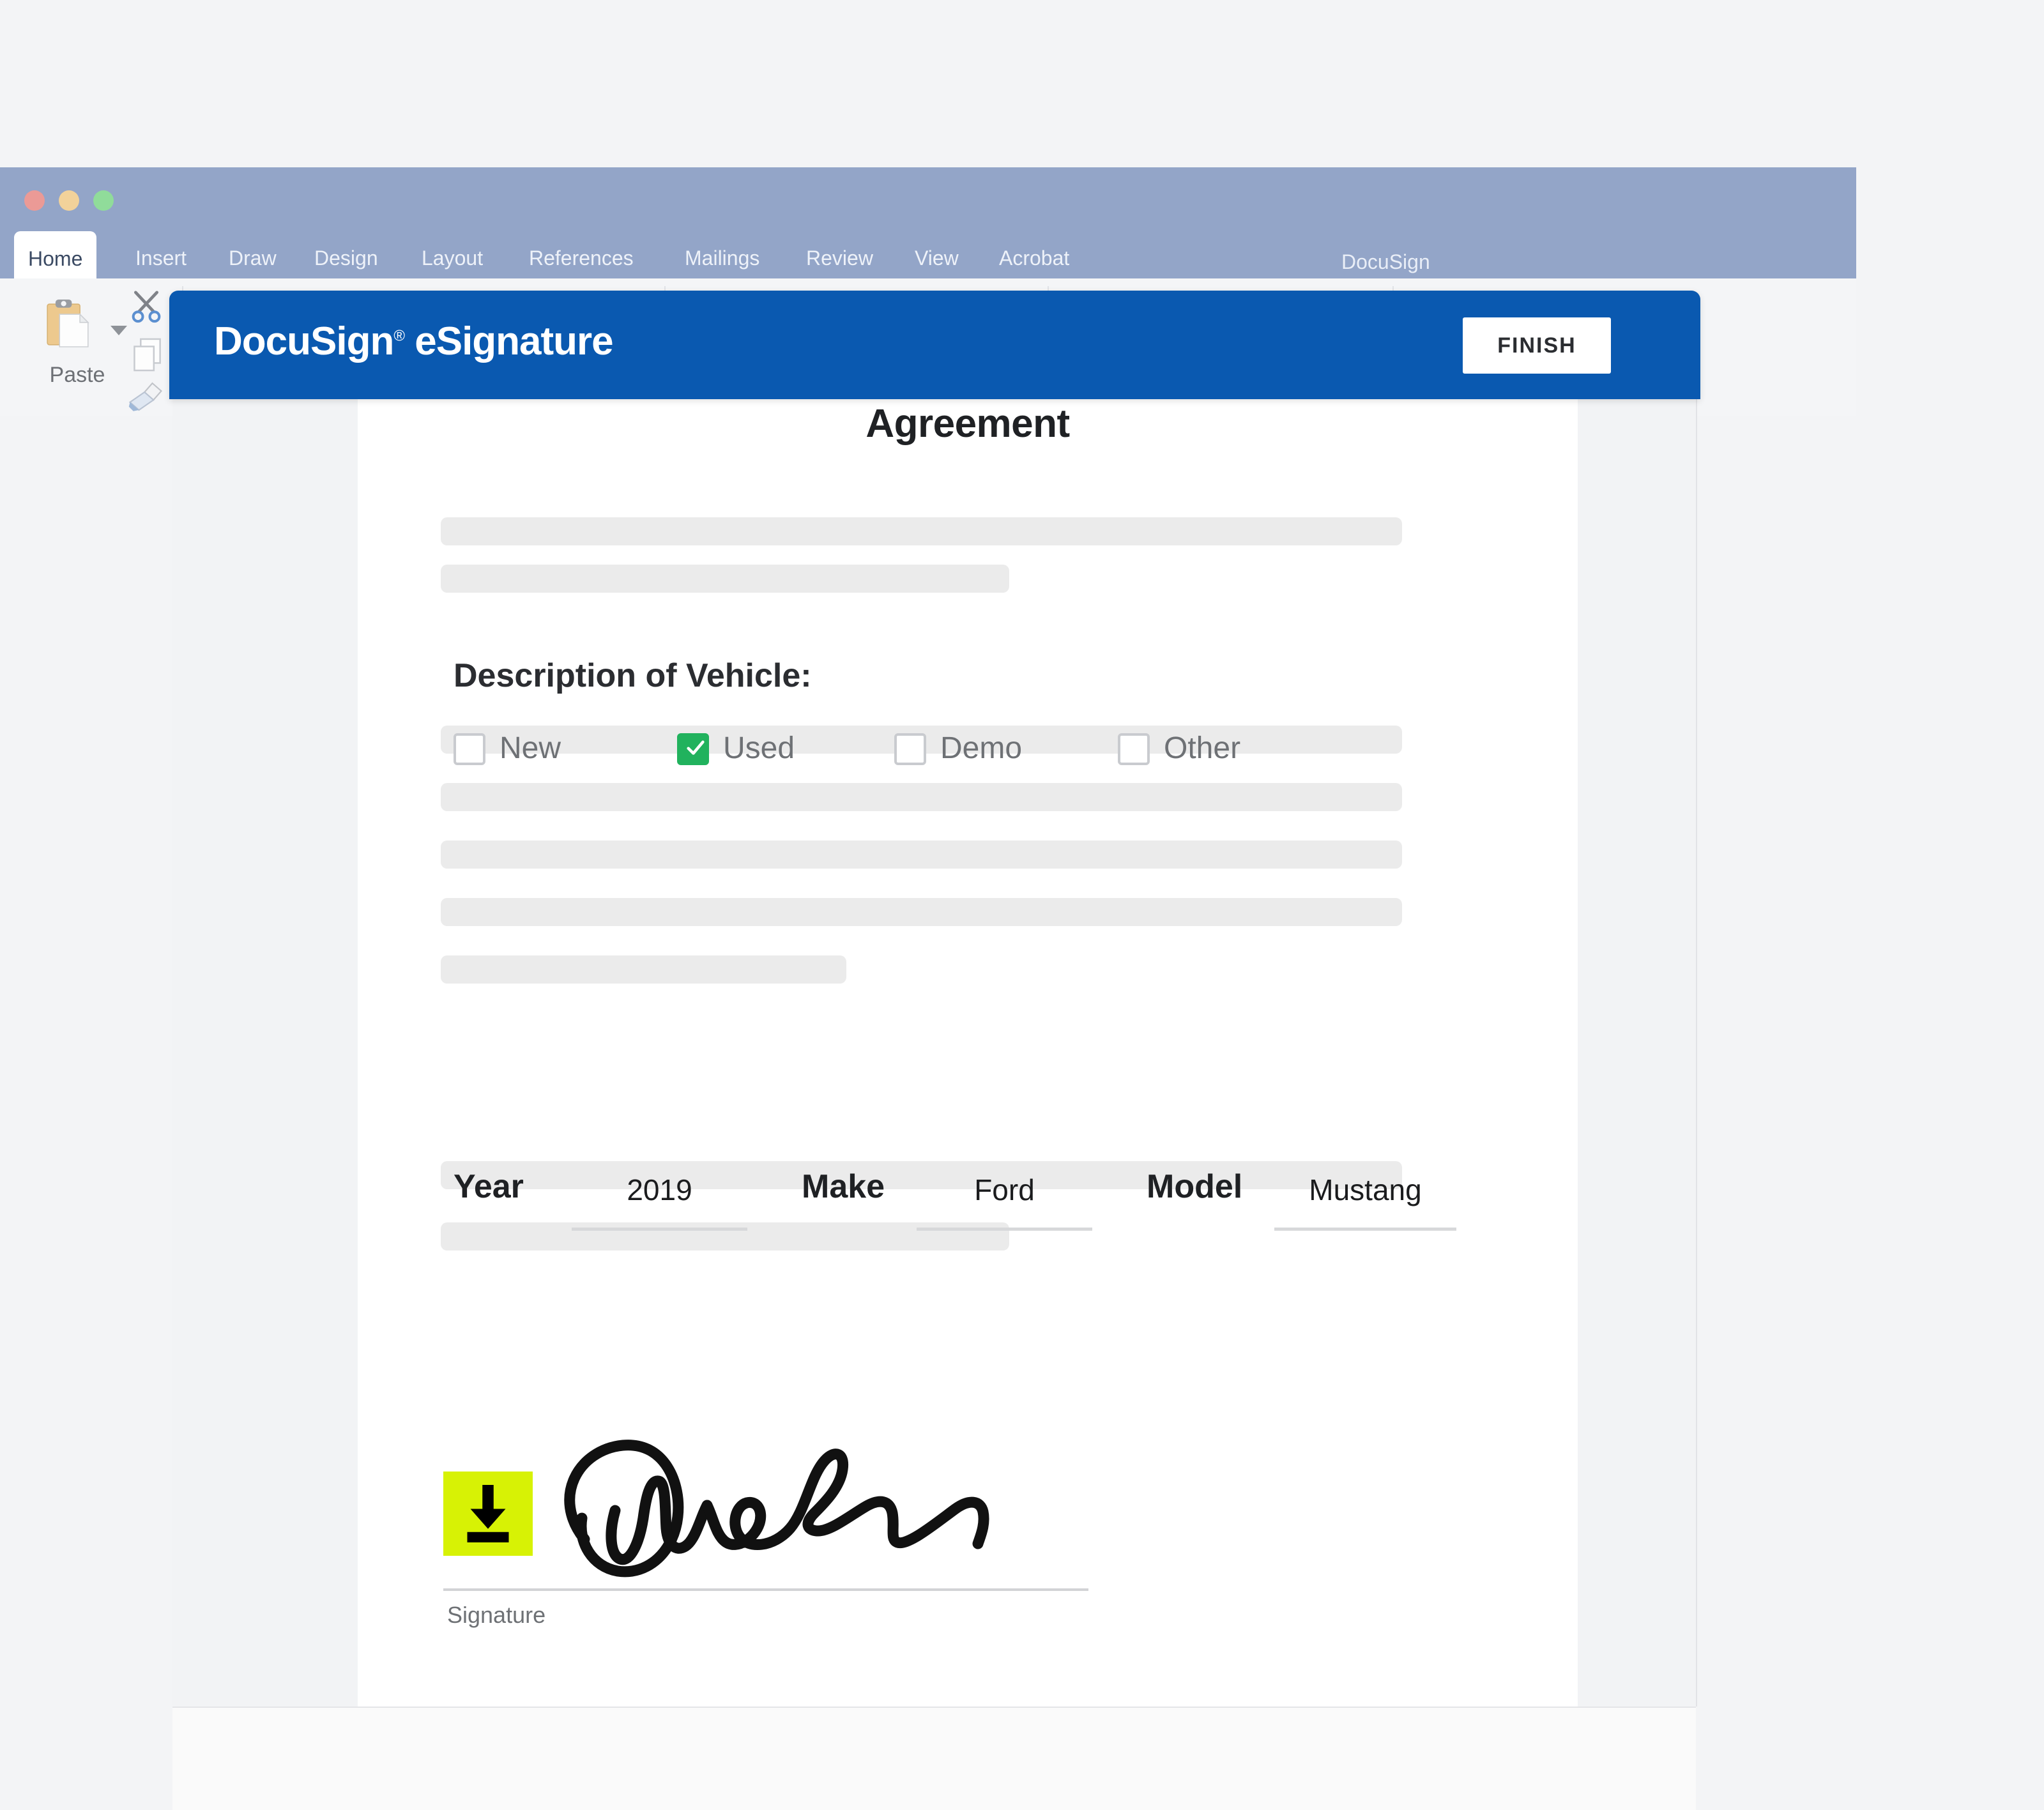 This screenshot has width=2044, height=1810. I want to click on ribbon-tab-design: Design, so click(346, 258).